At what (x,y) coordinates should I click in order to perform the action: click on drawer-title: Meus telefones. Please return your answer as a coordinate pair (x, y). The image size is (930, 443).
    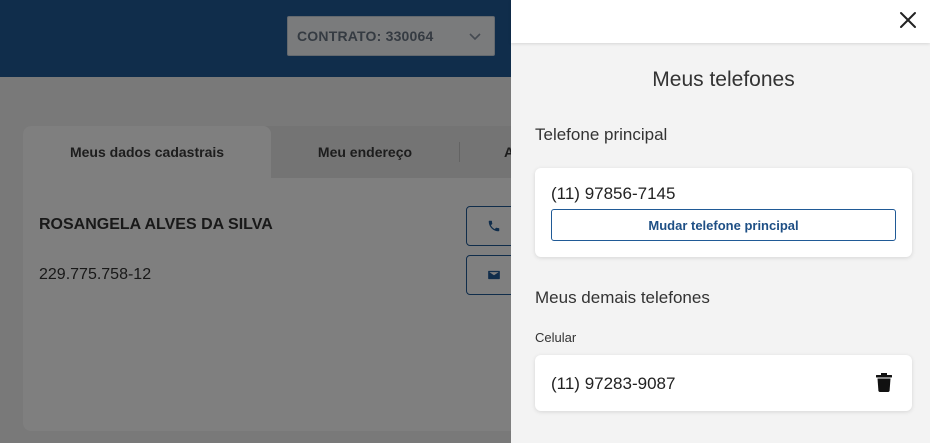
    Looking at the image, I should click on (723, 79).